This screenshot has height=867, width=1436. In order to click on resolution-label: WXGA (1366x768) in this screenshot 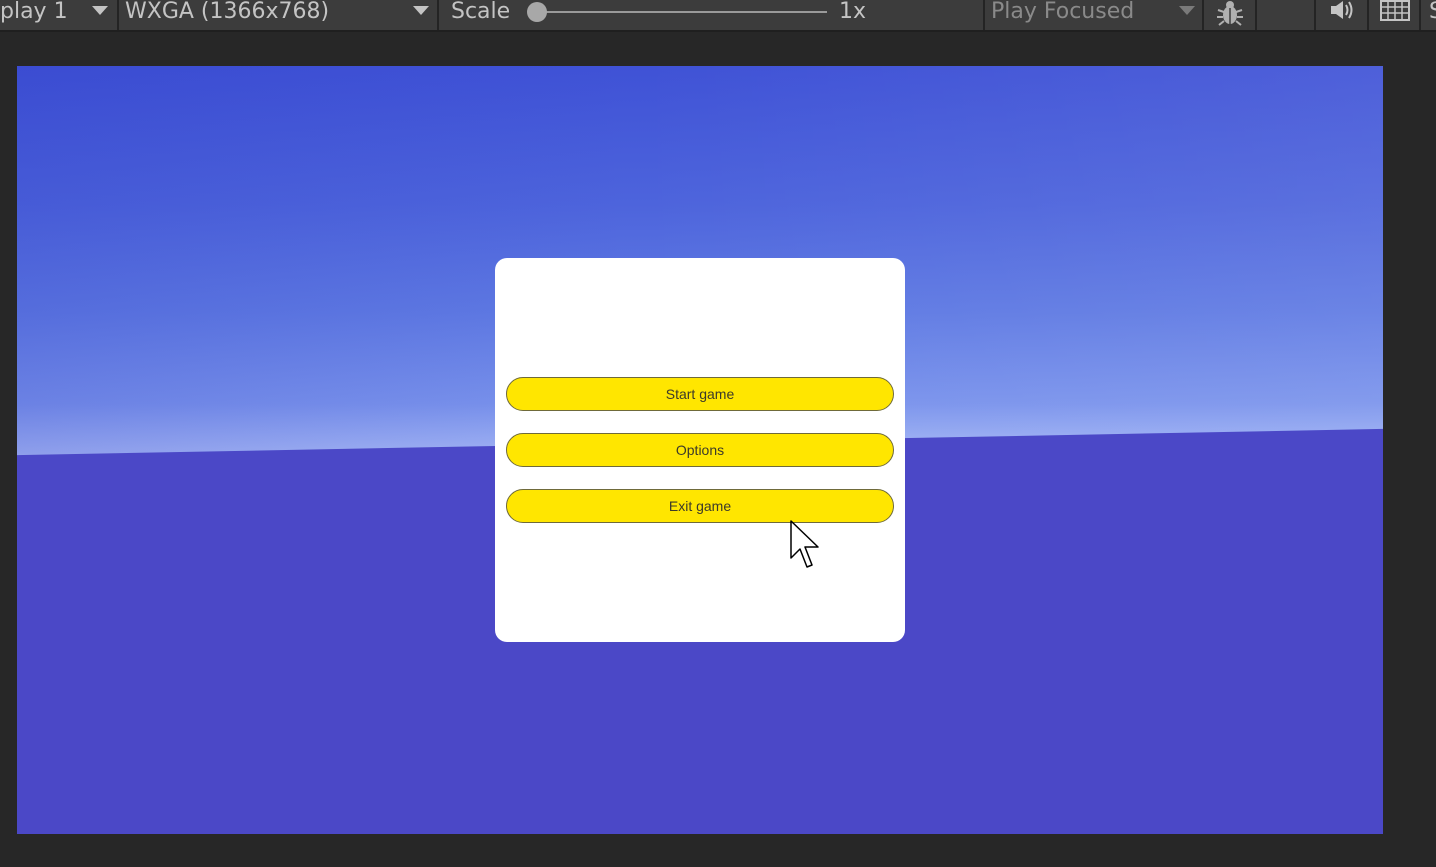, I will do `click(227, 12)`.